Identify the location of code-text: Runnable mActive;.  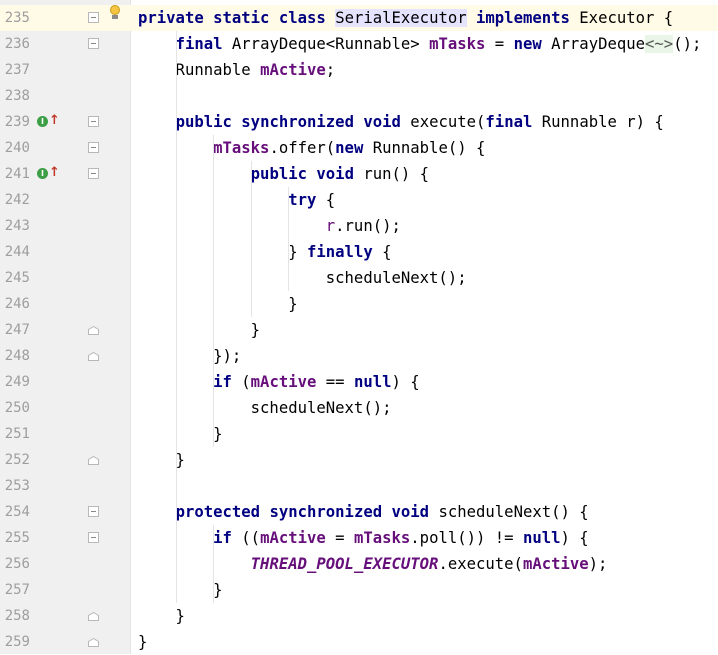
(237, 70).